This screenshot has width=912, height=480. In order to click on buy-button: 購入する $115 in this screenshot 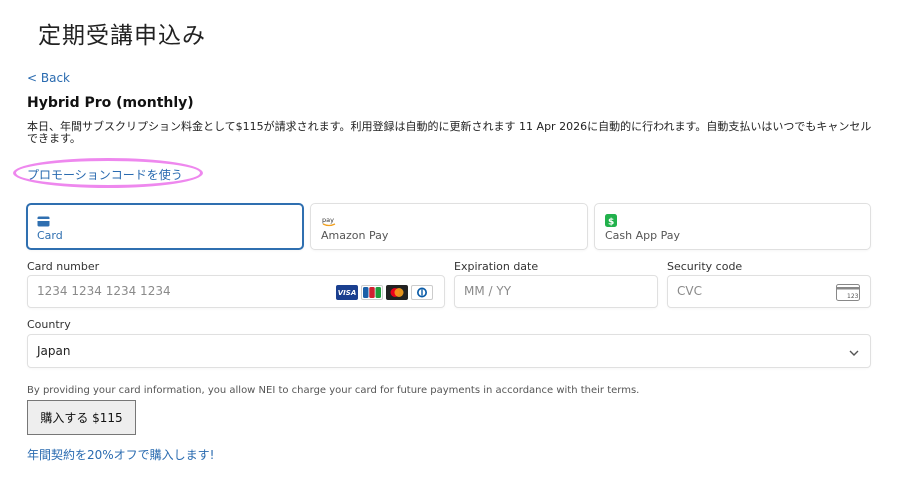, I will do `click(81, 417)`.